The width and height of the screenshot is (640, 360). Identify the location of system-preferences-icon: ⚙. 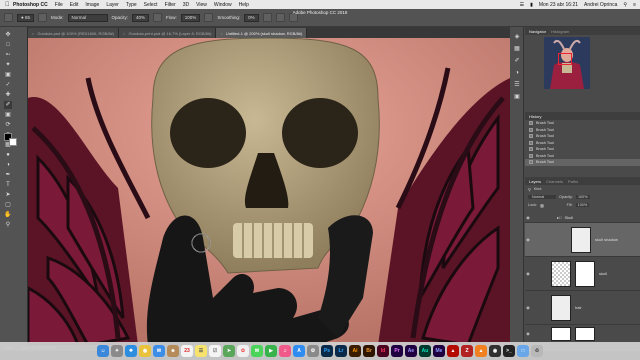
(313, 351).